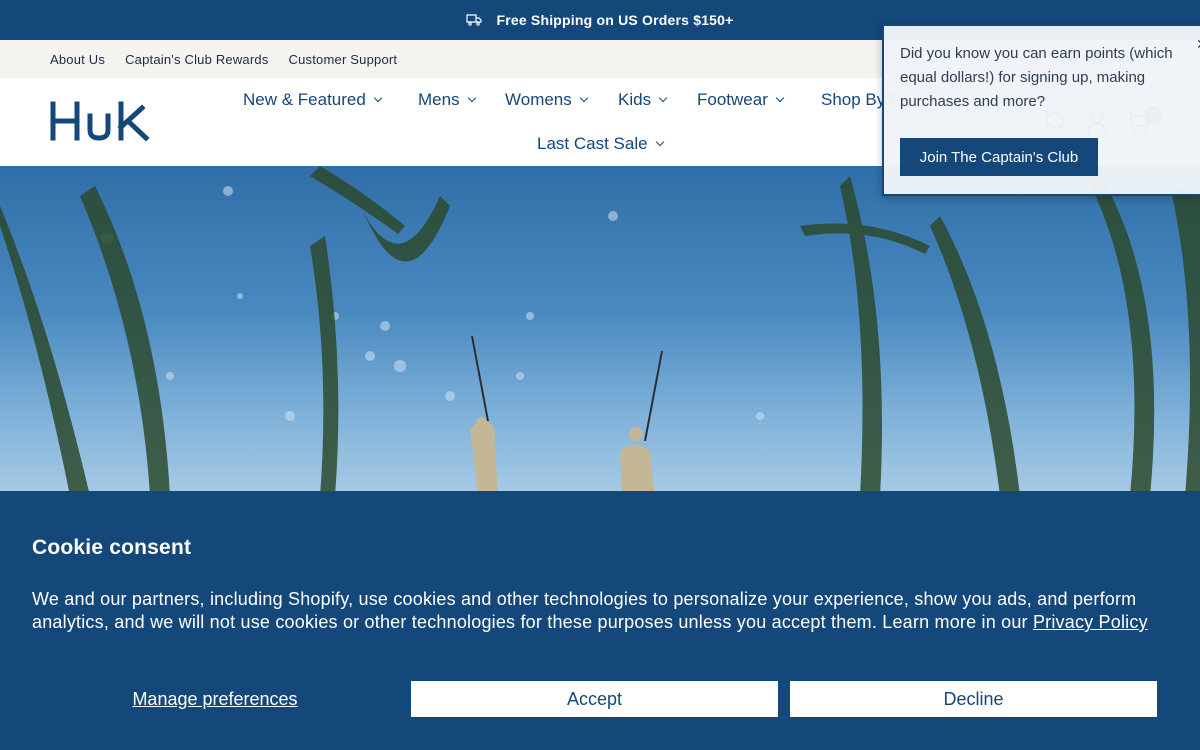  Describe the element at coordinates (304, 99) in the screenshot. I see `nav-label: New & Featured` at that location.